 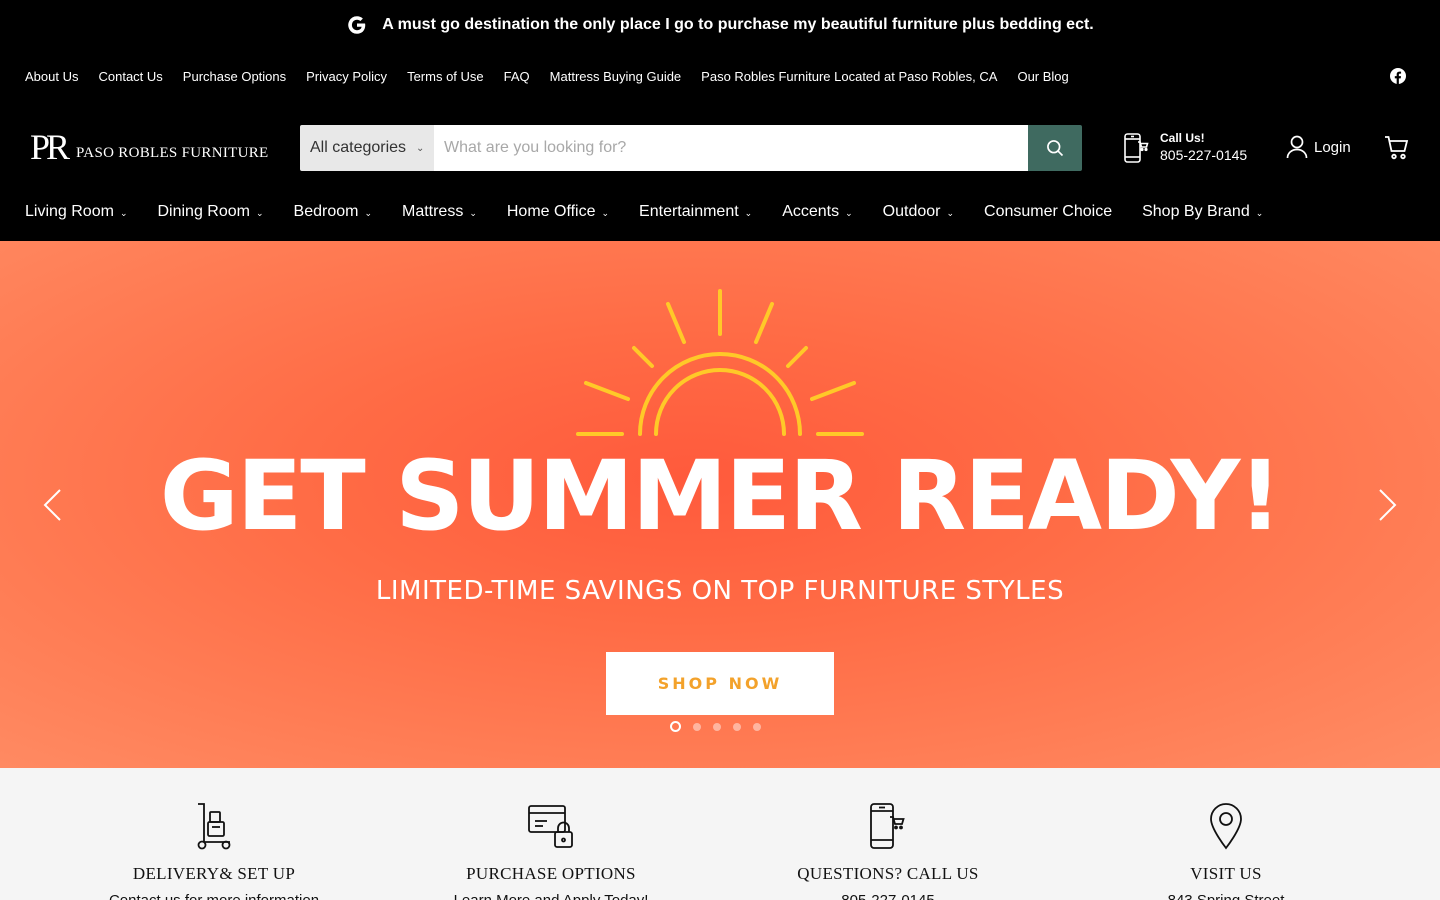 I want to click on call-us-number: 805-227-0145, so click(x=1204, y=155).